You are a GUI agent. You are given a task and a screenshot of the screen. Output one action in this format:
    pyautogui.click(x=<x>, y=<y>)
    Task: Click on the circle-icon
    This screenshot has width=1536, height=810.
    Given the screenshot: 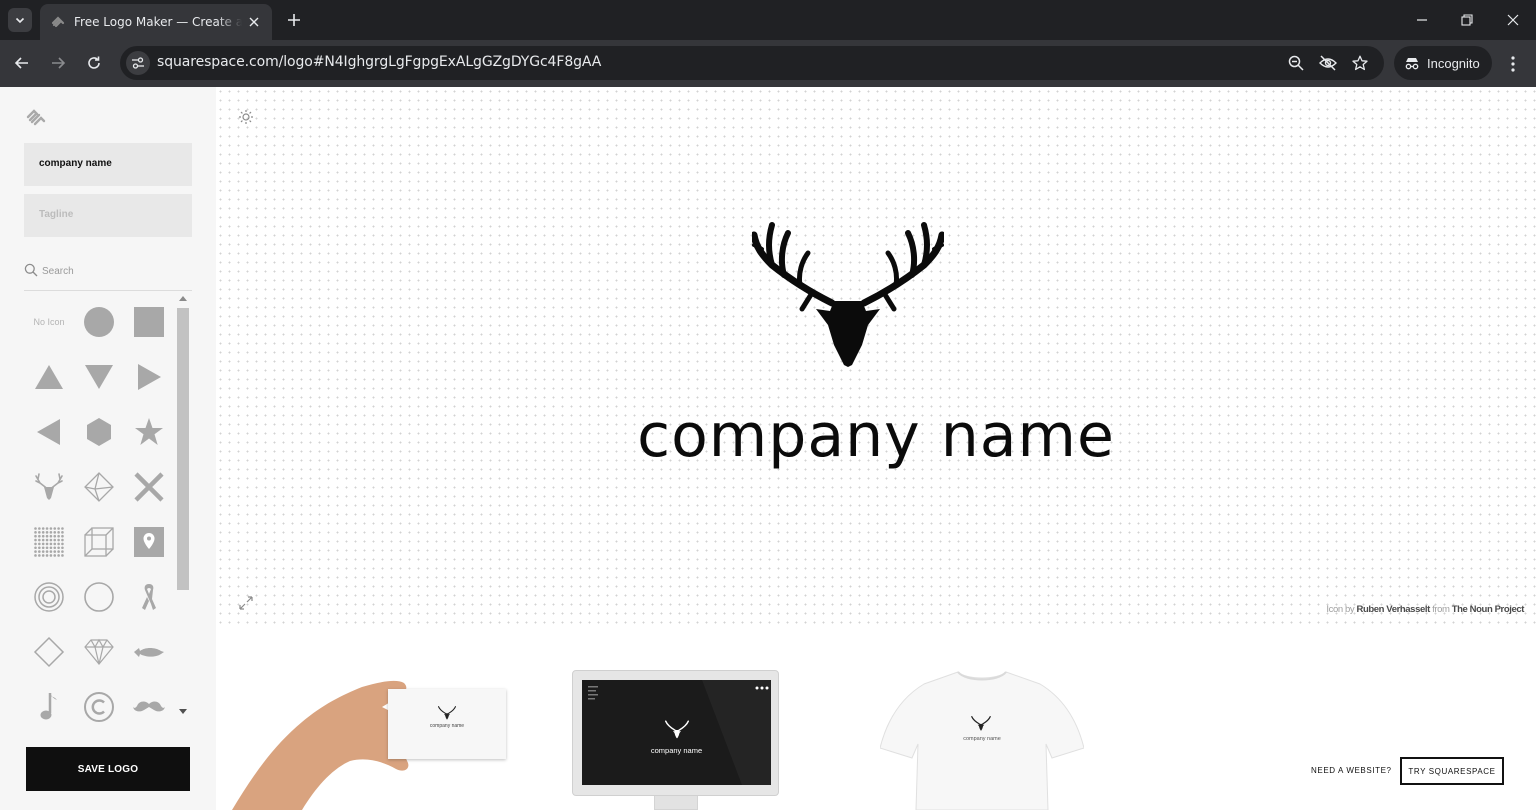 What is the action you would take?
    pyautogui.click(x=99, y=322)
    